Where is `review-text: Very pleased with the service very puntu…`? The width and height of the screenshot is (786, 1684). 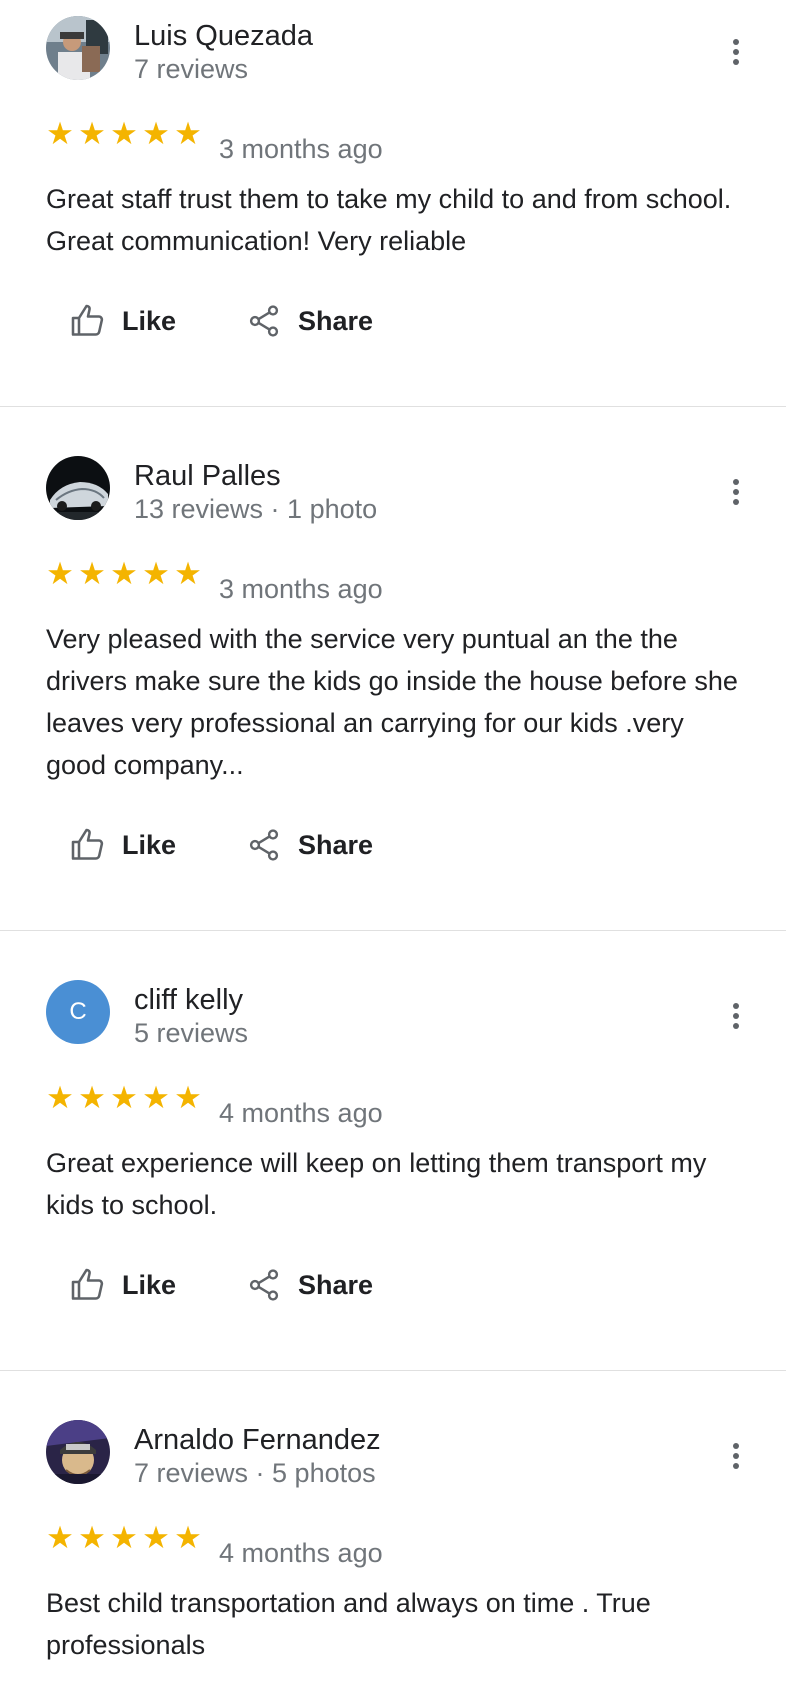
review-text: Very pleased with the service very puntu… is located at coordinates (392, 702).